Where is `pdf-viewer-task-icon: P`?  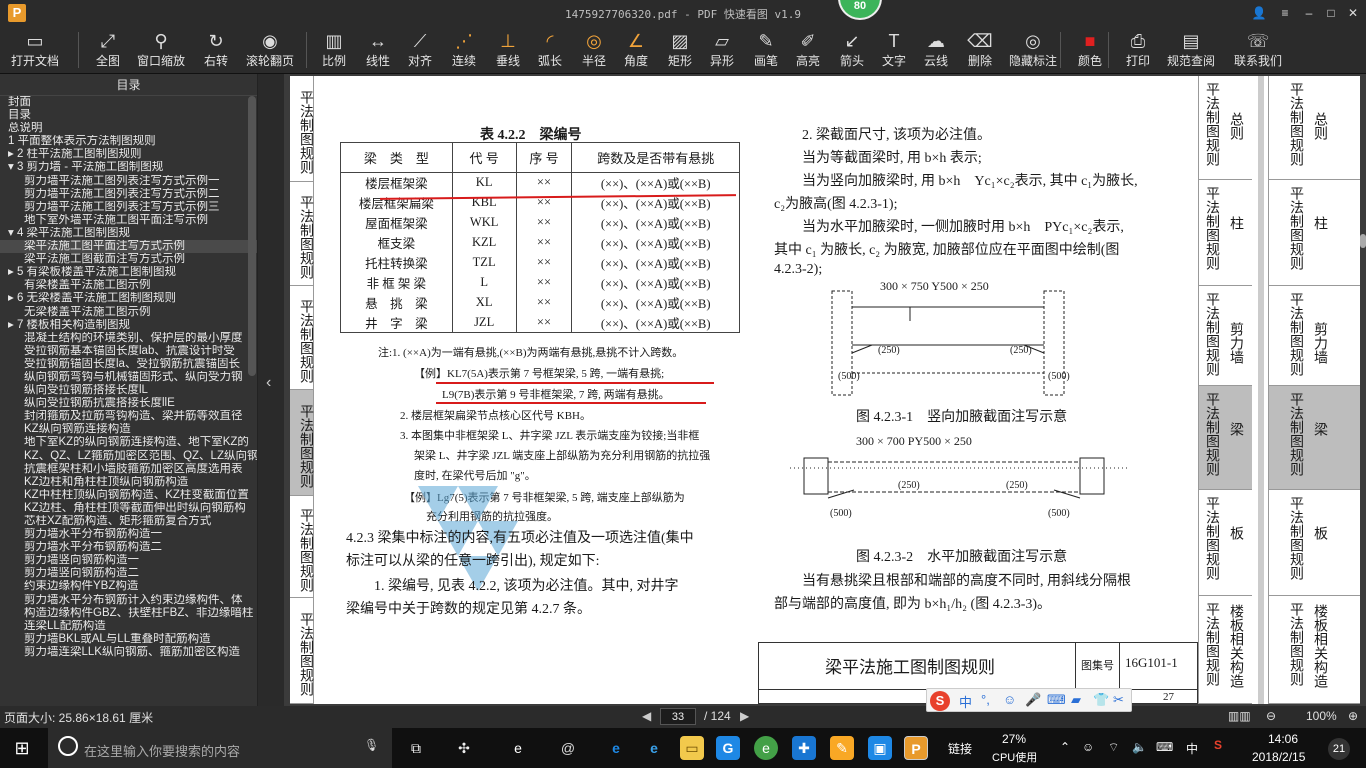 pdf-viewer-task-icon: P is located at coordinates (916, 748).